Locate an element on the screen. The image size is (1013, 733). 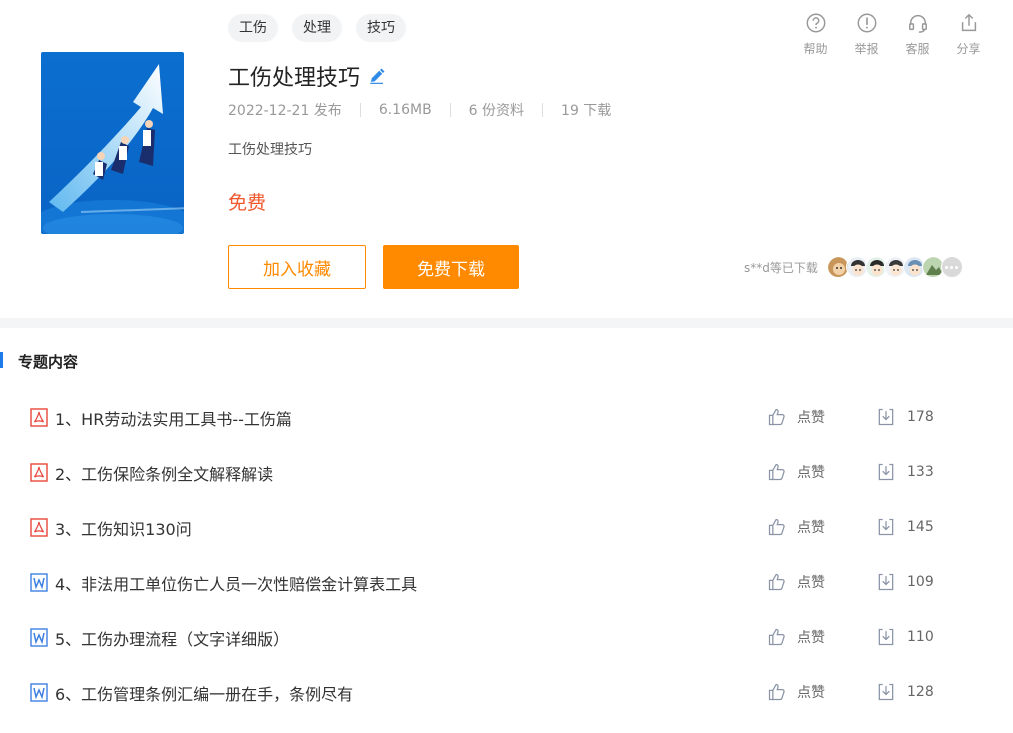
page-title-row: 工伤处理技巧 is located at coordinates (307, 76).